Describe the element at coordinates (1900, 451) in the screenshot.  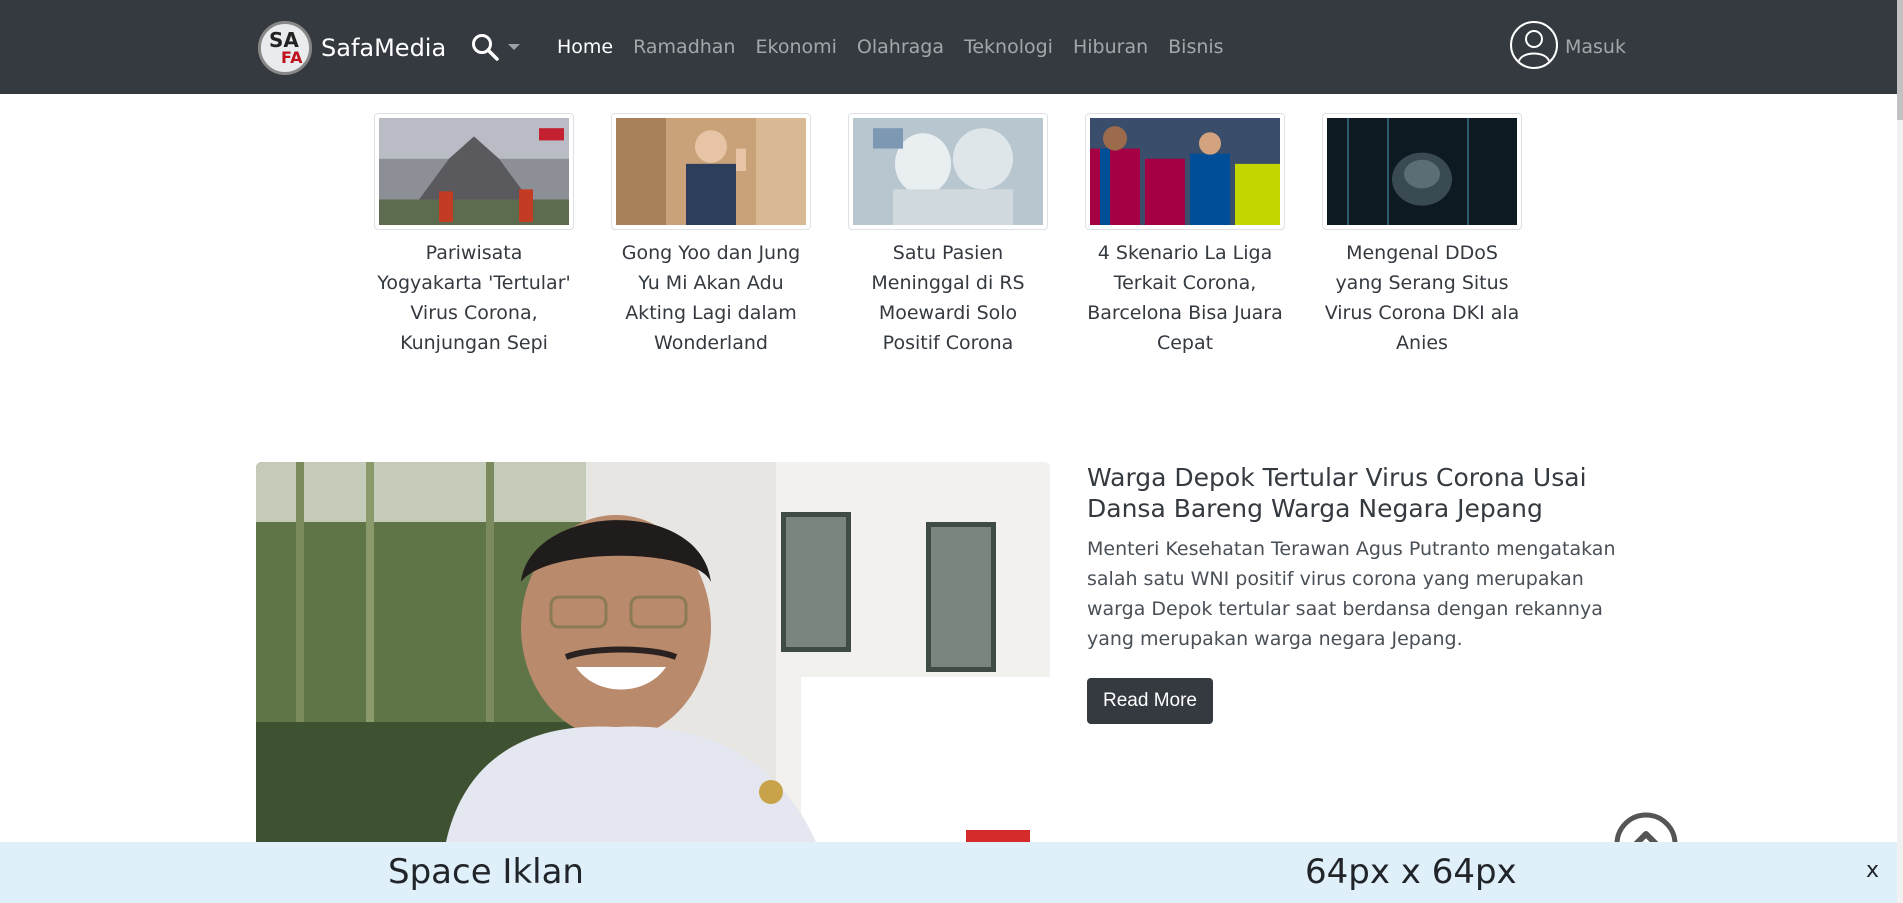
I see `page-scrollbar` at that location.